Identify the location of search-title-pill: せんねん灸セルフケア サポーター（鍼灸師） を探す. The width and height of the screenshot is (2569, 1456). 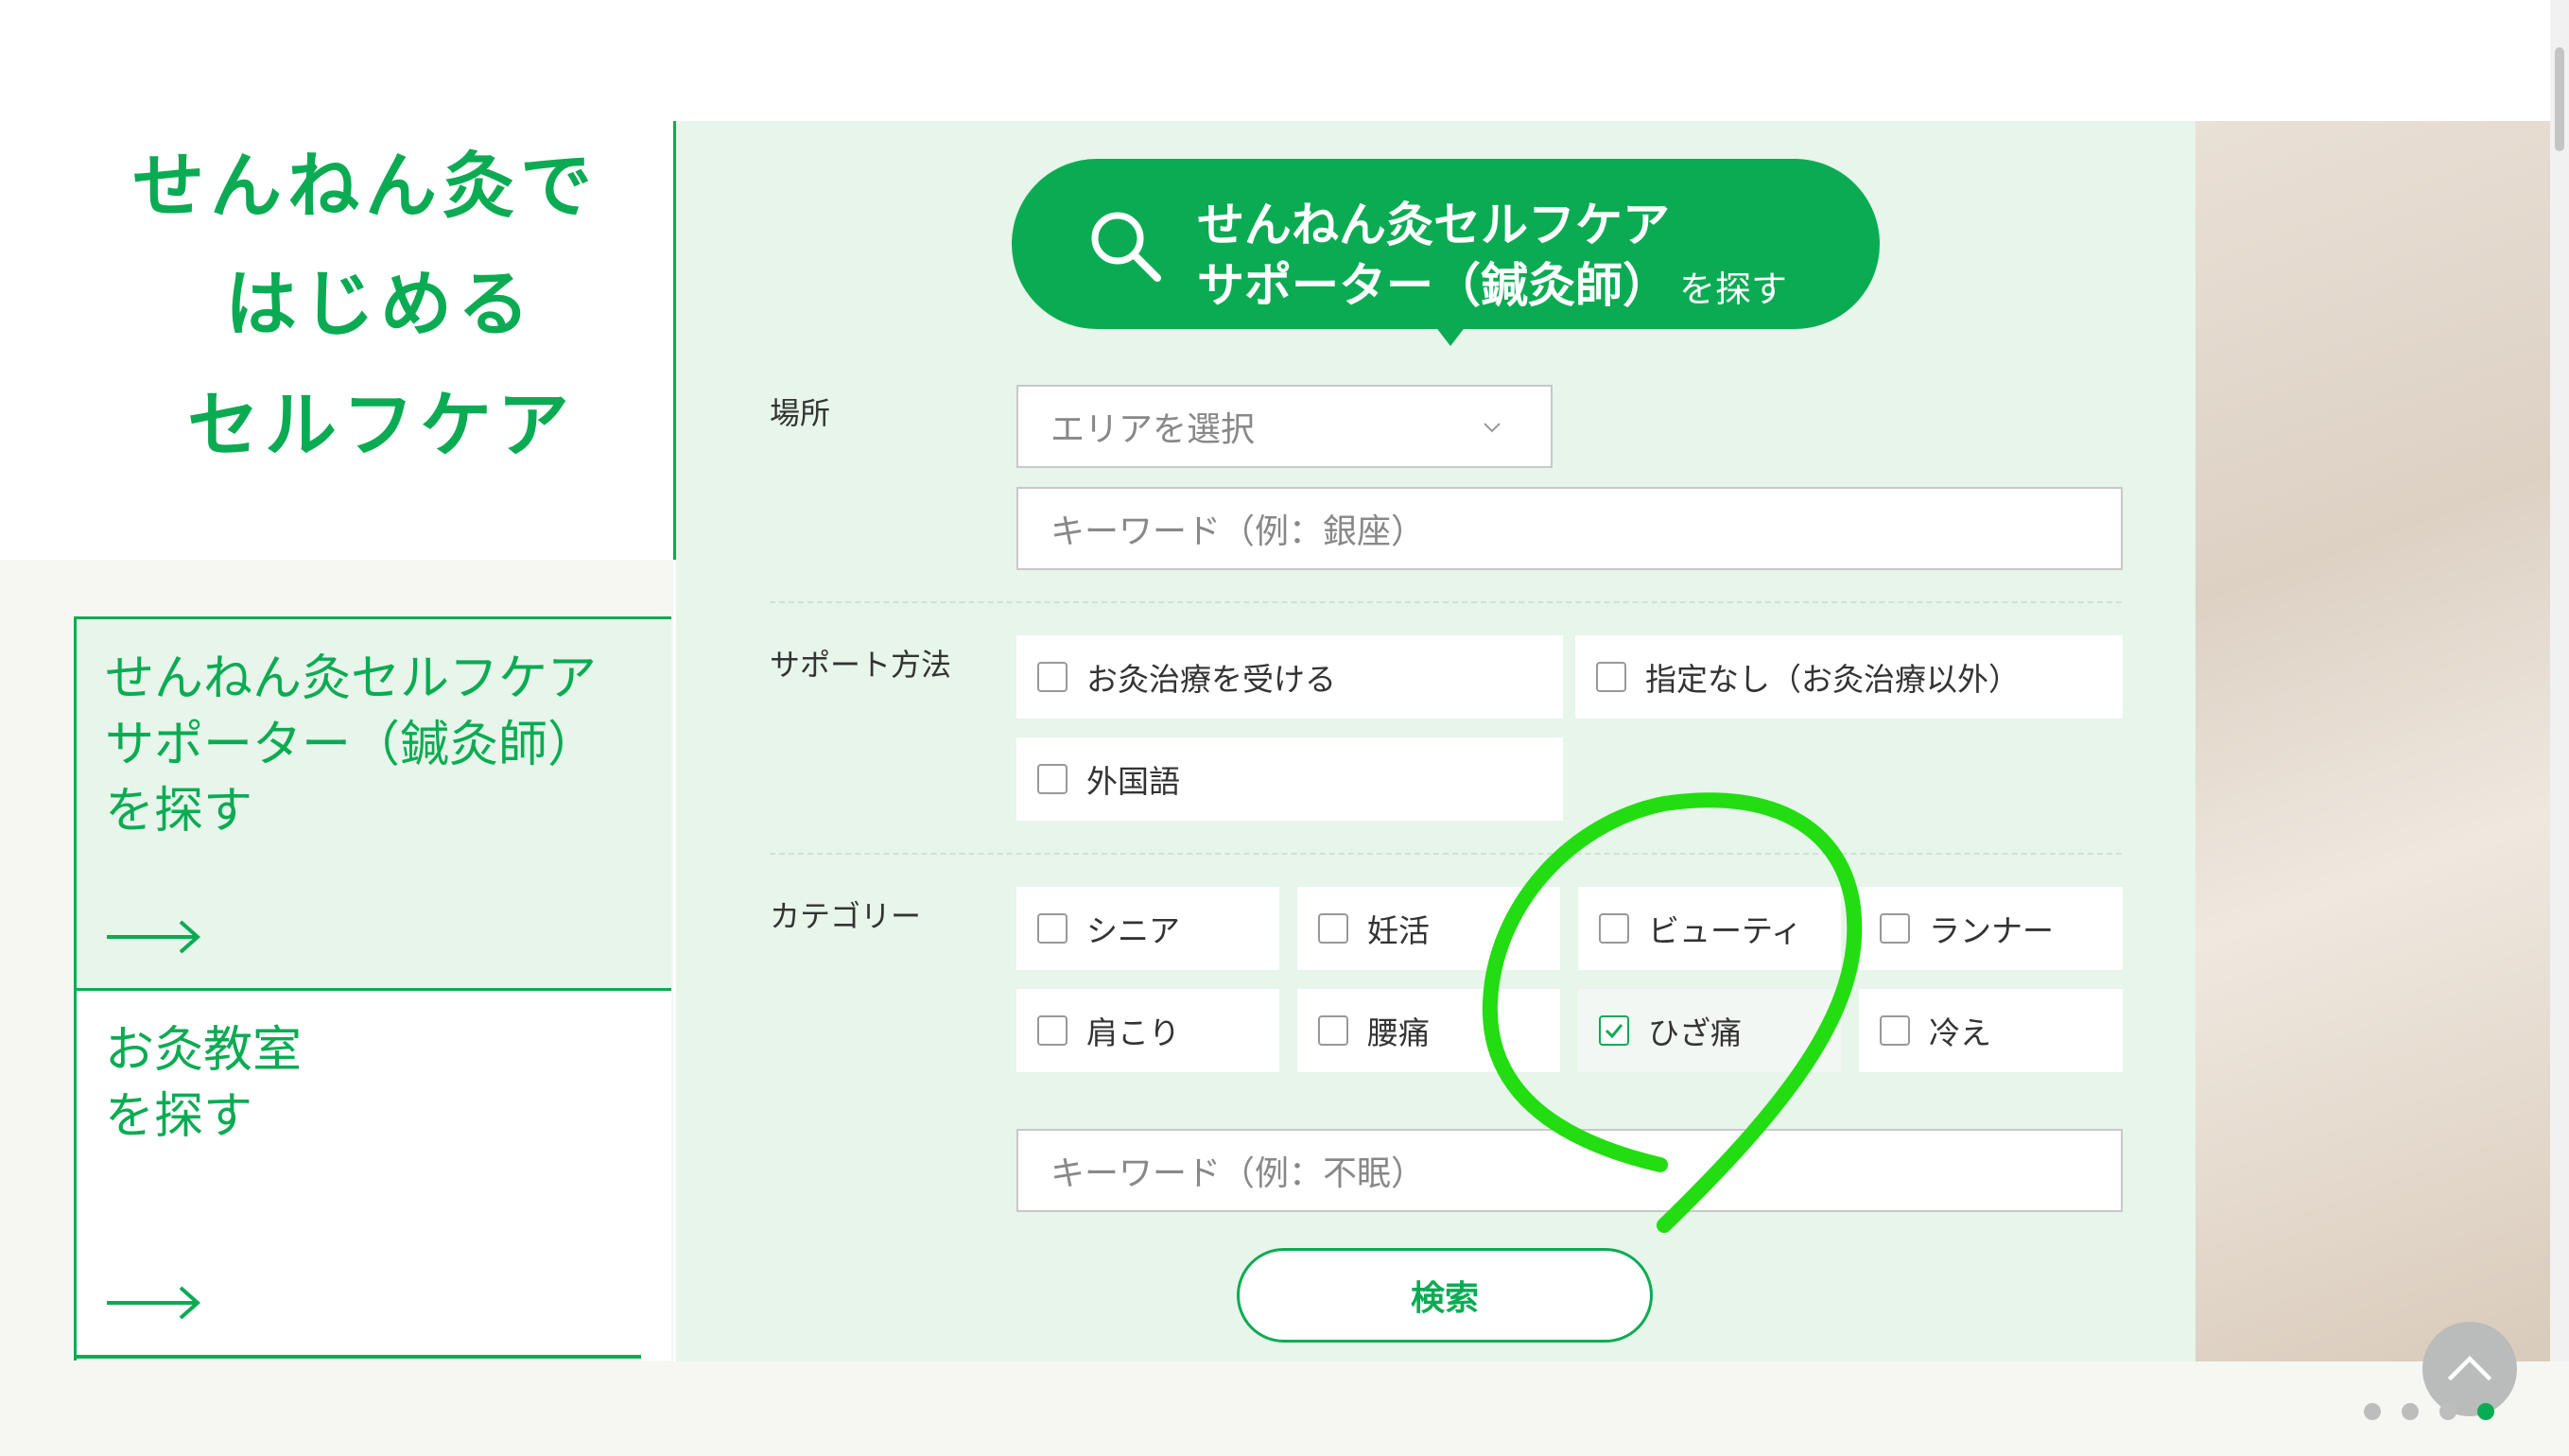
(1446, 244).